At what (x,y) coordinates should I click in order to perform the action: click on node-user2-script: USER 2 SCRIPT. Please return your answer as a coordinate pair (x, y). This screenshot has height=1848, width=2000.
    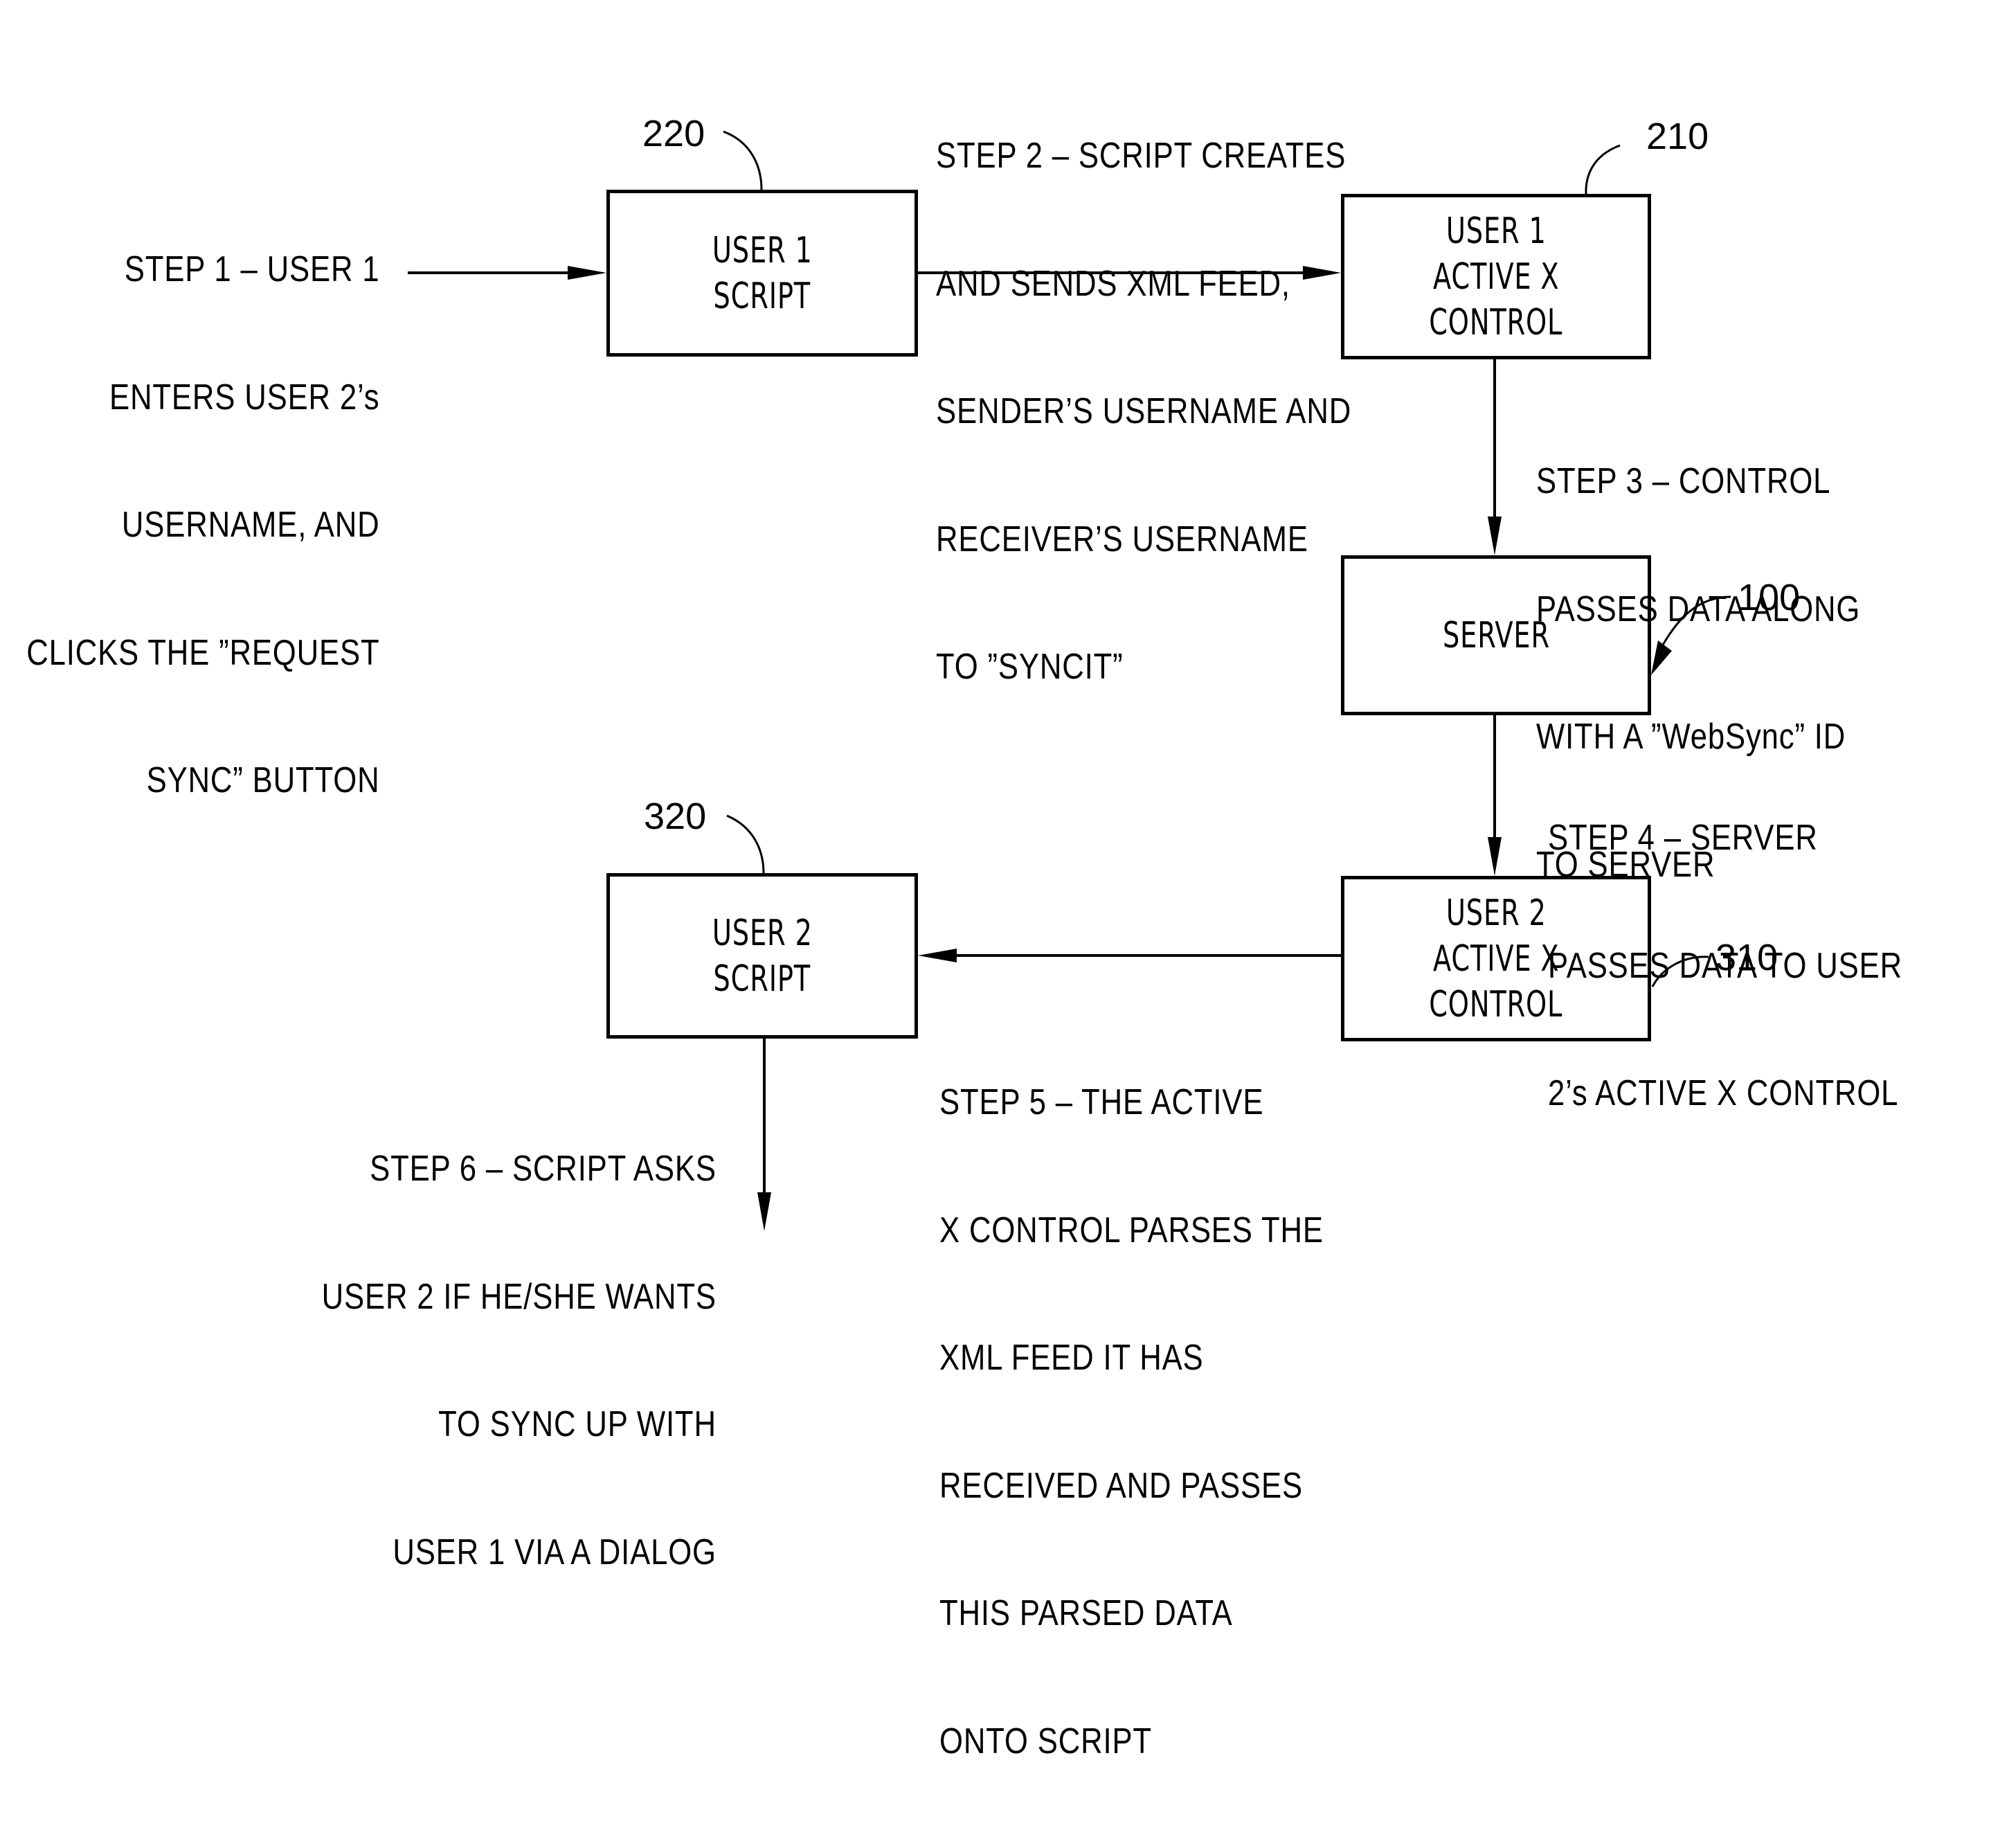
    Looking at the image, I should click on (762, 956).